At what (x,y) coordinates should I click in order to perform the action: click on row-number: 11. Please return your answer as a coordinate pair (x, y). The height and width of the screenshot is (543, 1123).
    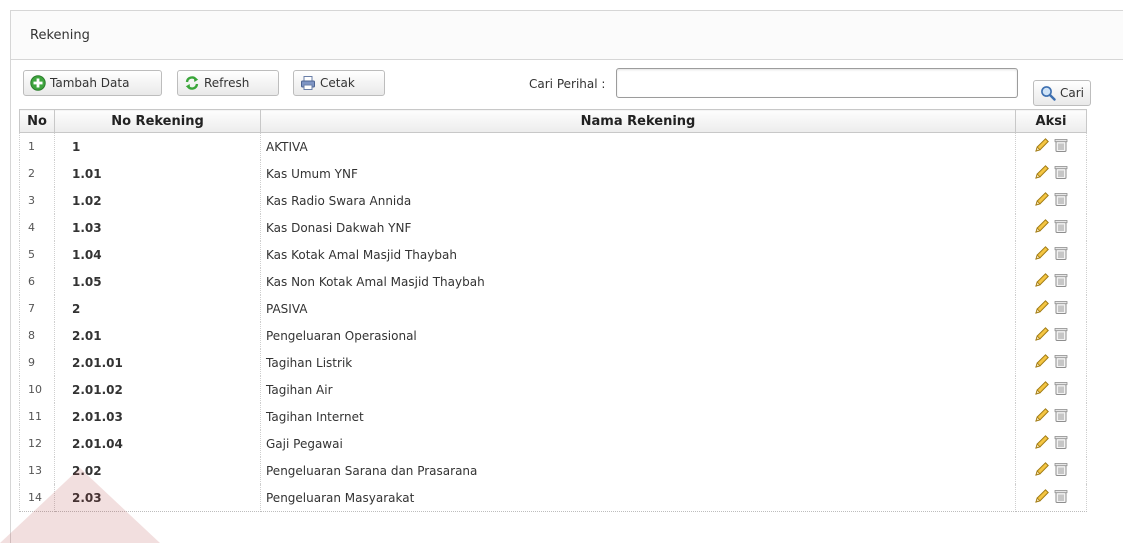
    Looking at the image, I should click on (37, 416).